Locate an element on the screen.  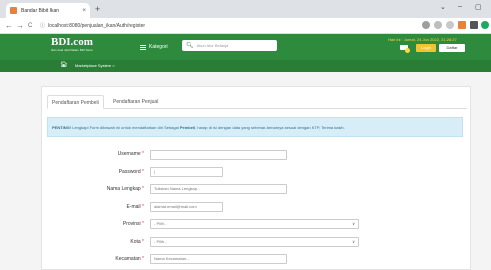
provinsi-value: - Pilih - is located at coordinates (160, 223).